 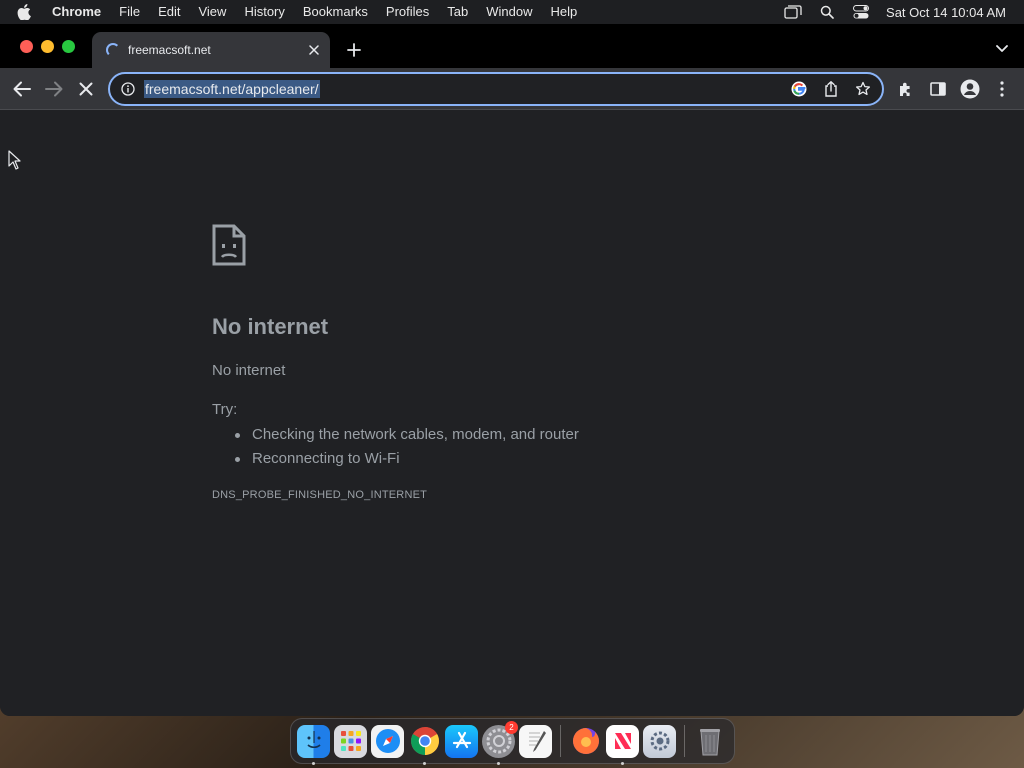 What do you see at coordinates (951, 12) in the screenshot?
I see `menu-clock: Sat Oct 14 10:04 AM` at bounding box center [951, 12].